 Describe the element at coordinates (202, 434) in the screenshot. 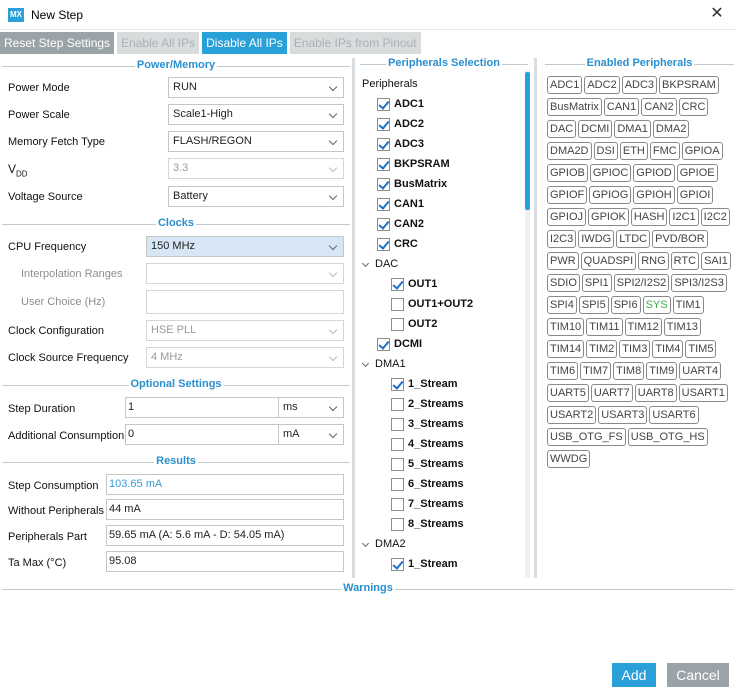

I see `additional-consumption-input: 0` at that location.